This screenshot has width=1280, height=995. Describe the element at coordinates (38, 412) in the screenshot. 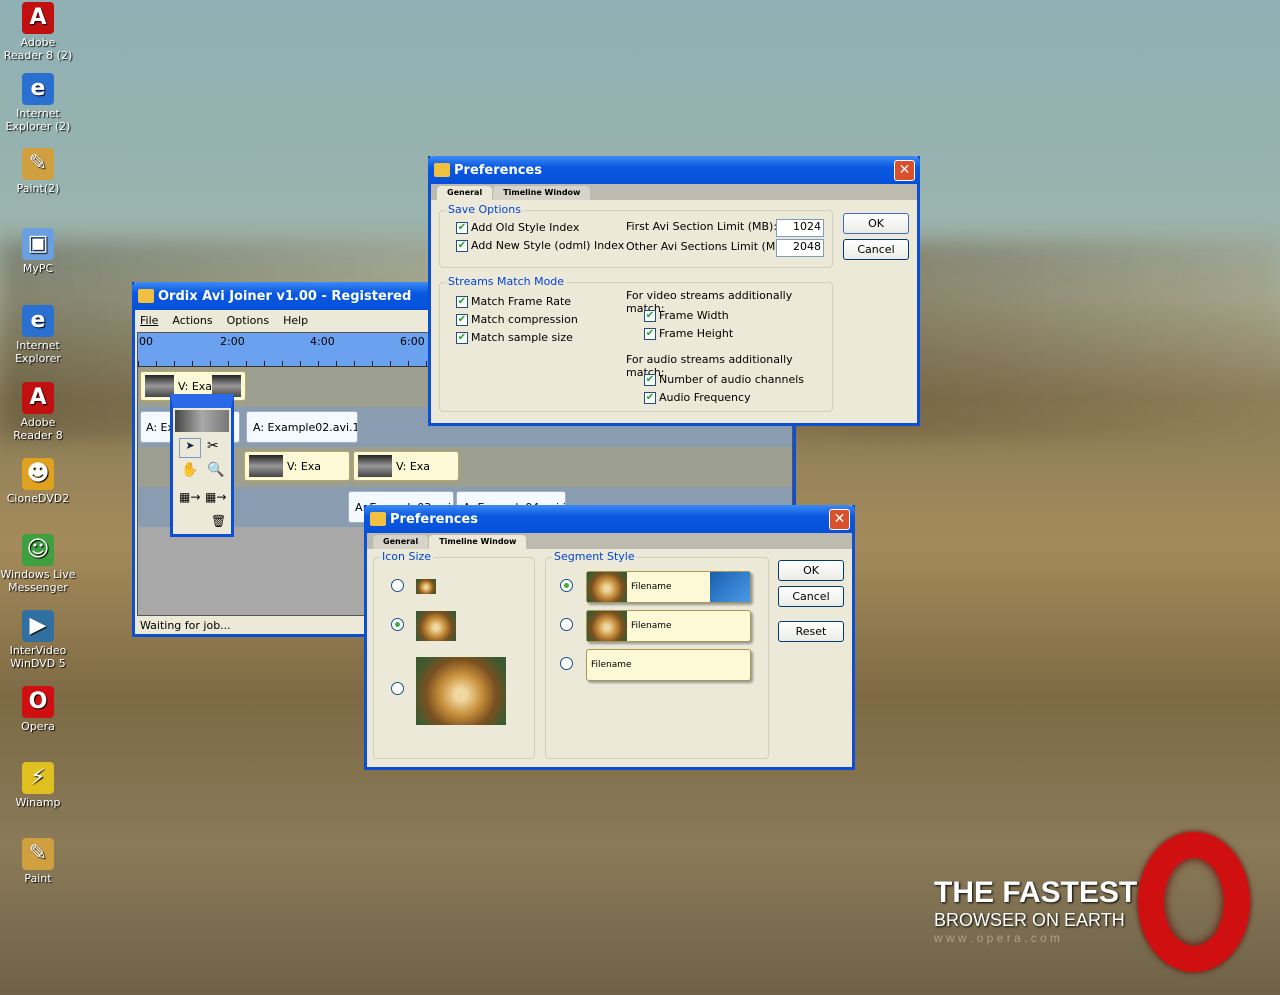

I see `desktop-icon: A Adobe Reader 8` at that location.